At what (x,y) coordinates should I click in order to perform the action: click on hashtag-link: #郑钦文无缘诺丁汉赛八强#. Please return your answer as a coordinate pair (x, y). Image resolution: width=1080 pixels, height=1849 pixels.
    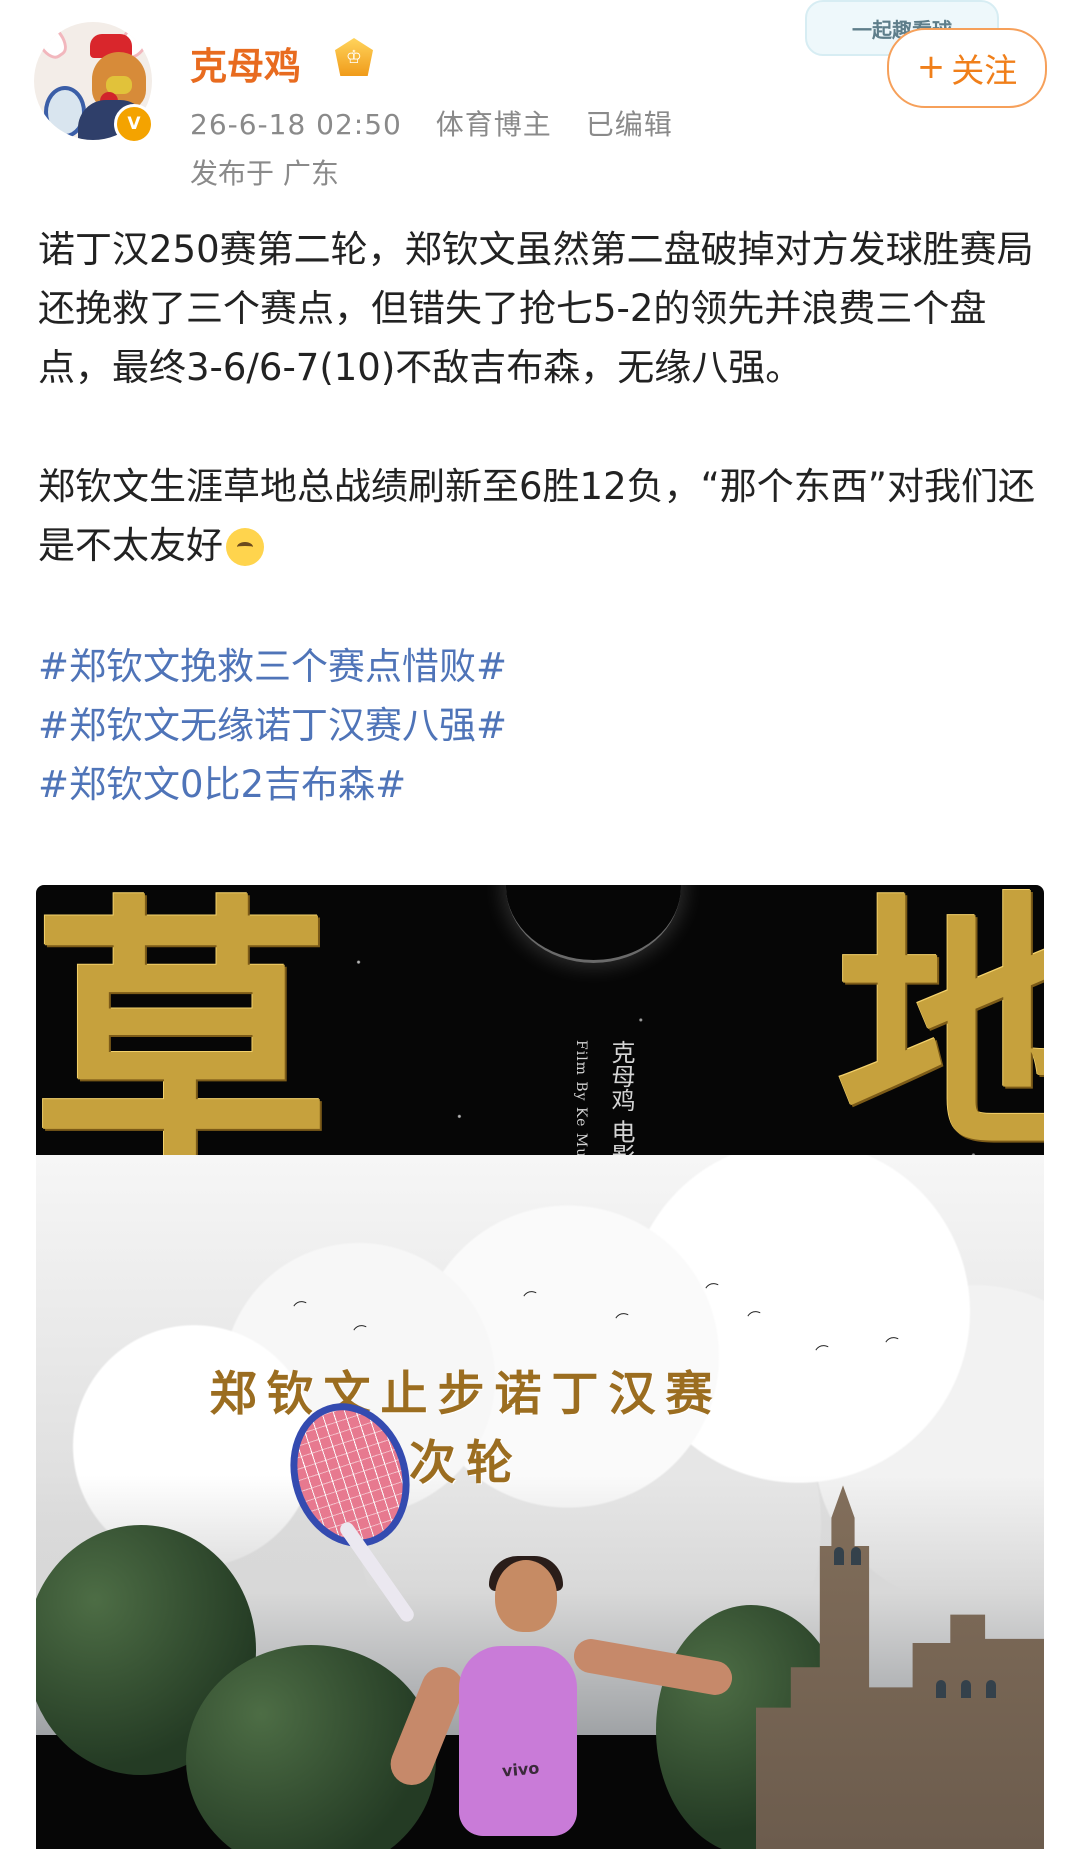
    Looking at the image, I should click on (540, 725).